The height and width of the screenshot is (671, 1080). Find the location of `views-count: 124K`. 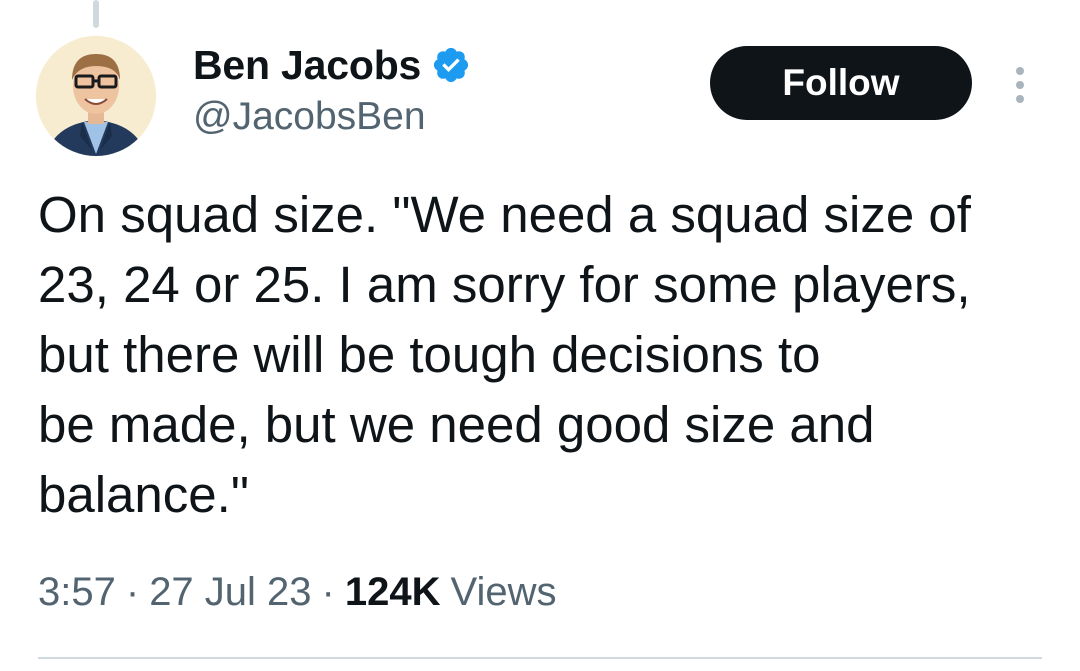

views-count: 124K is located at coordinates (393, 592).